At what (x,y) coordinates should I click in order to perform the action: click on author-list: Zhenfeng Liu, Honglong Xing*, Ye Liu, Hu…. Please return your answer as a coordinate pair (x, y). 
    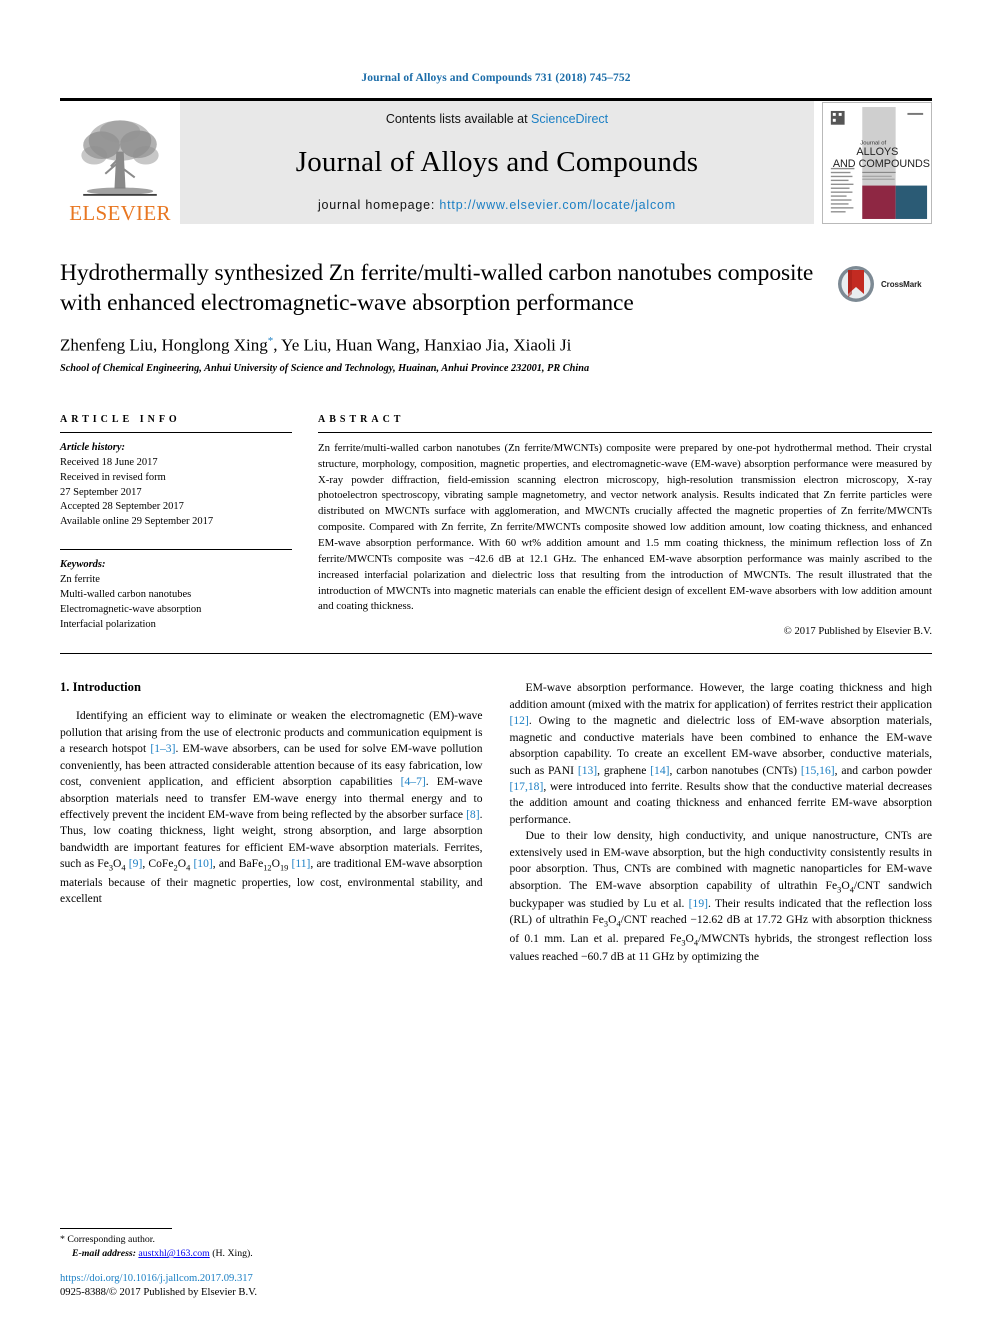
    Looking at the image, I should click on (316, 345).